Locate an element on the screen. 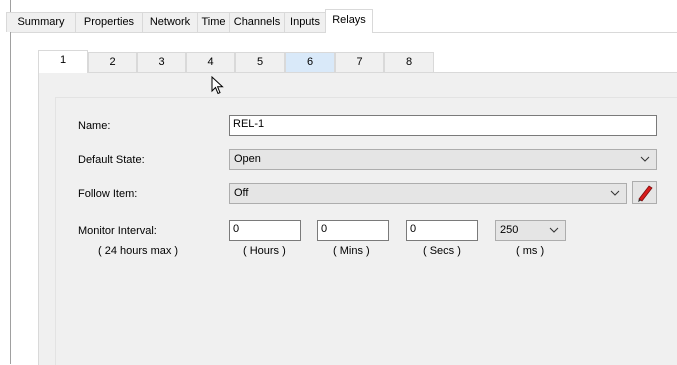  monitor-interval-note: ( 24 hours max ) is located at coordinates (138, 251).